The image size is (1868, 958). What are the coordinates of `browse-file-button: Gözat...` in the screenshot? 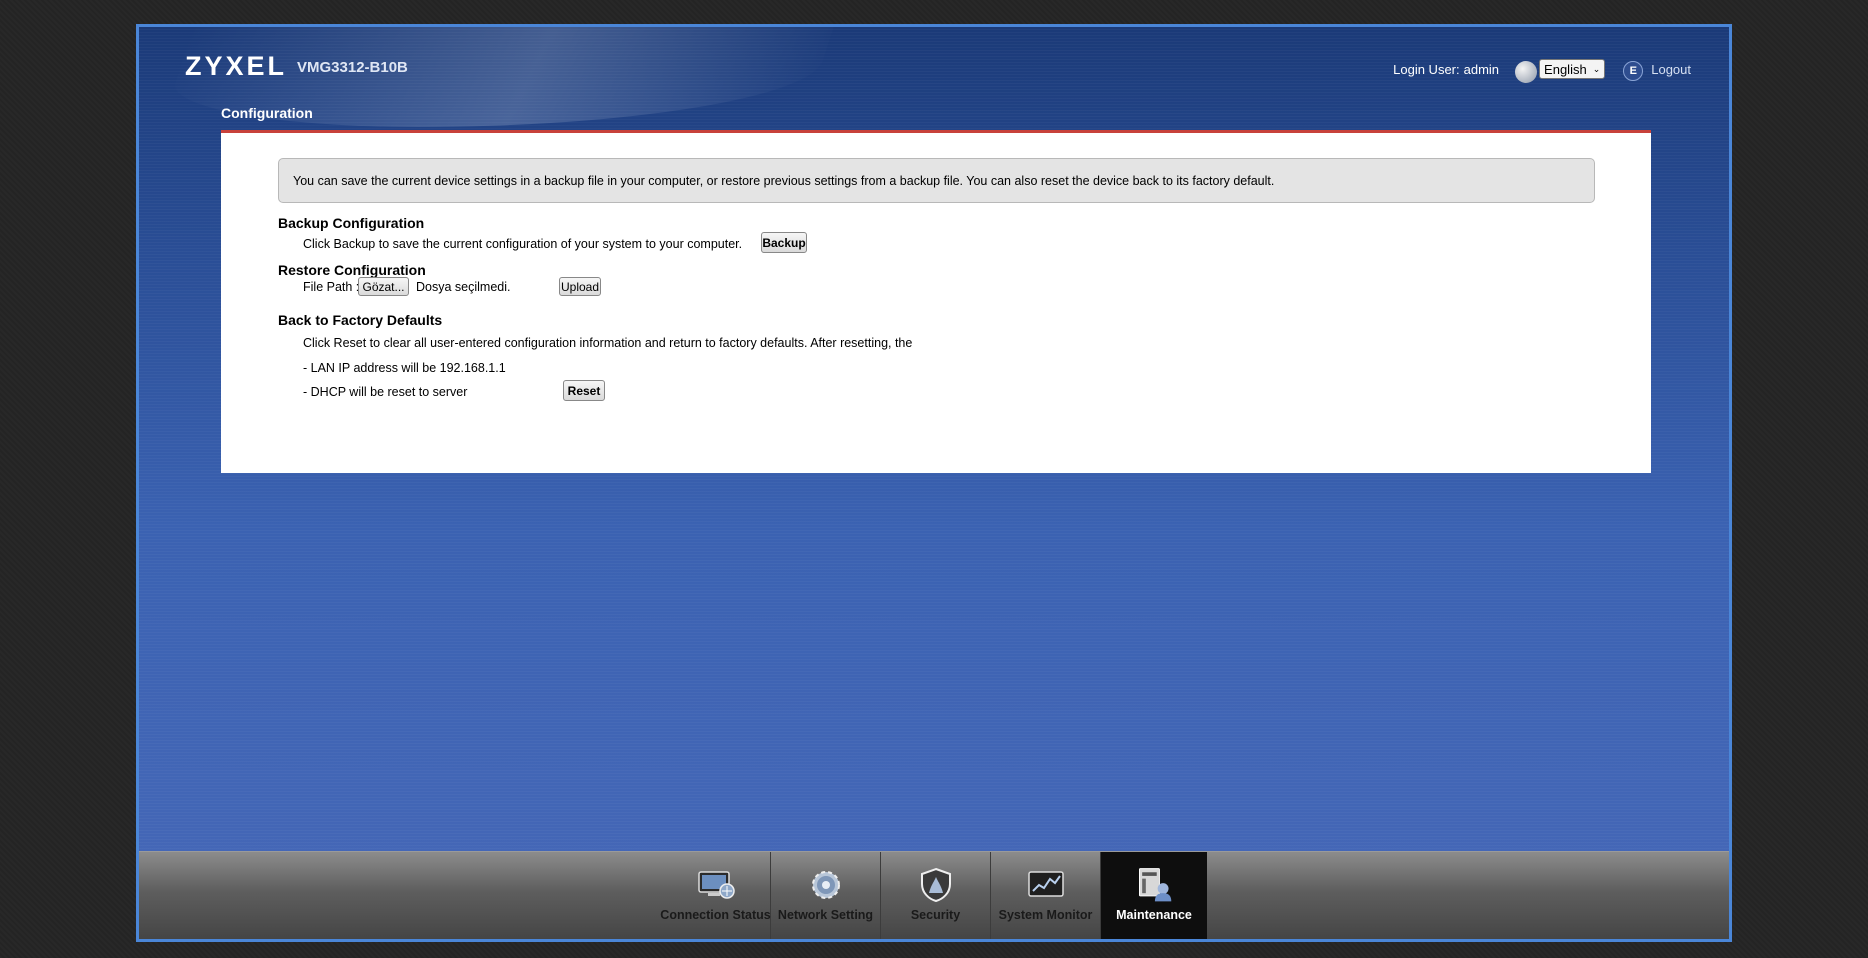 It's located at (383, 286).